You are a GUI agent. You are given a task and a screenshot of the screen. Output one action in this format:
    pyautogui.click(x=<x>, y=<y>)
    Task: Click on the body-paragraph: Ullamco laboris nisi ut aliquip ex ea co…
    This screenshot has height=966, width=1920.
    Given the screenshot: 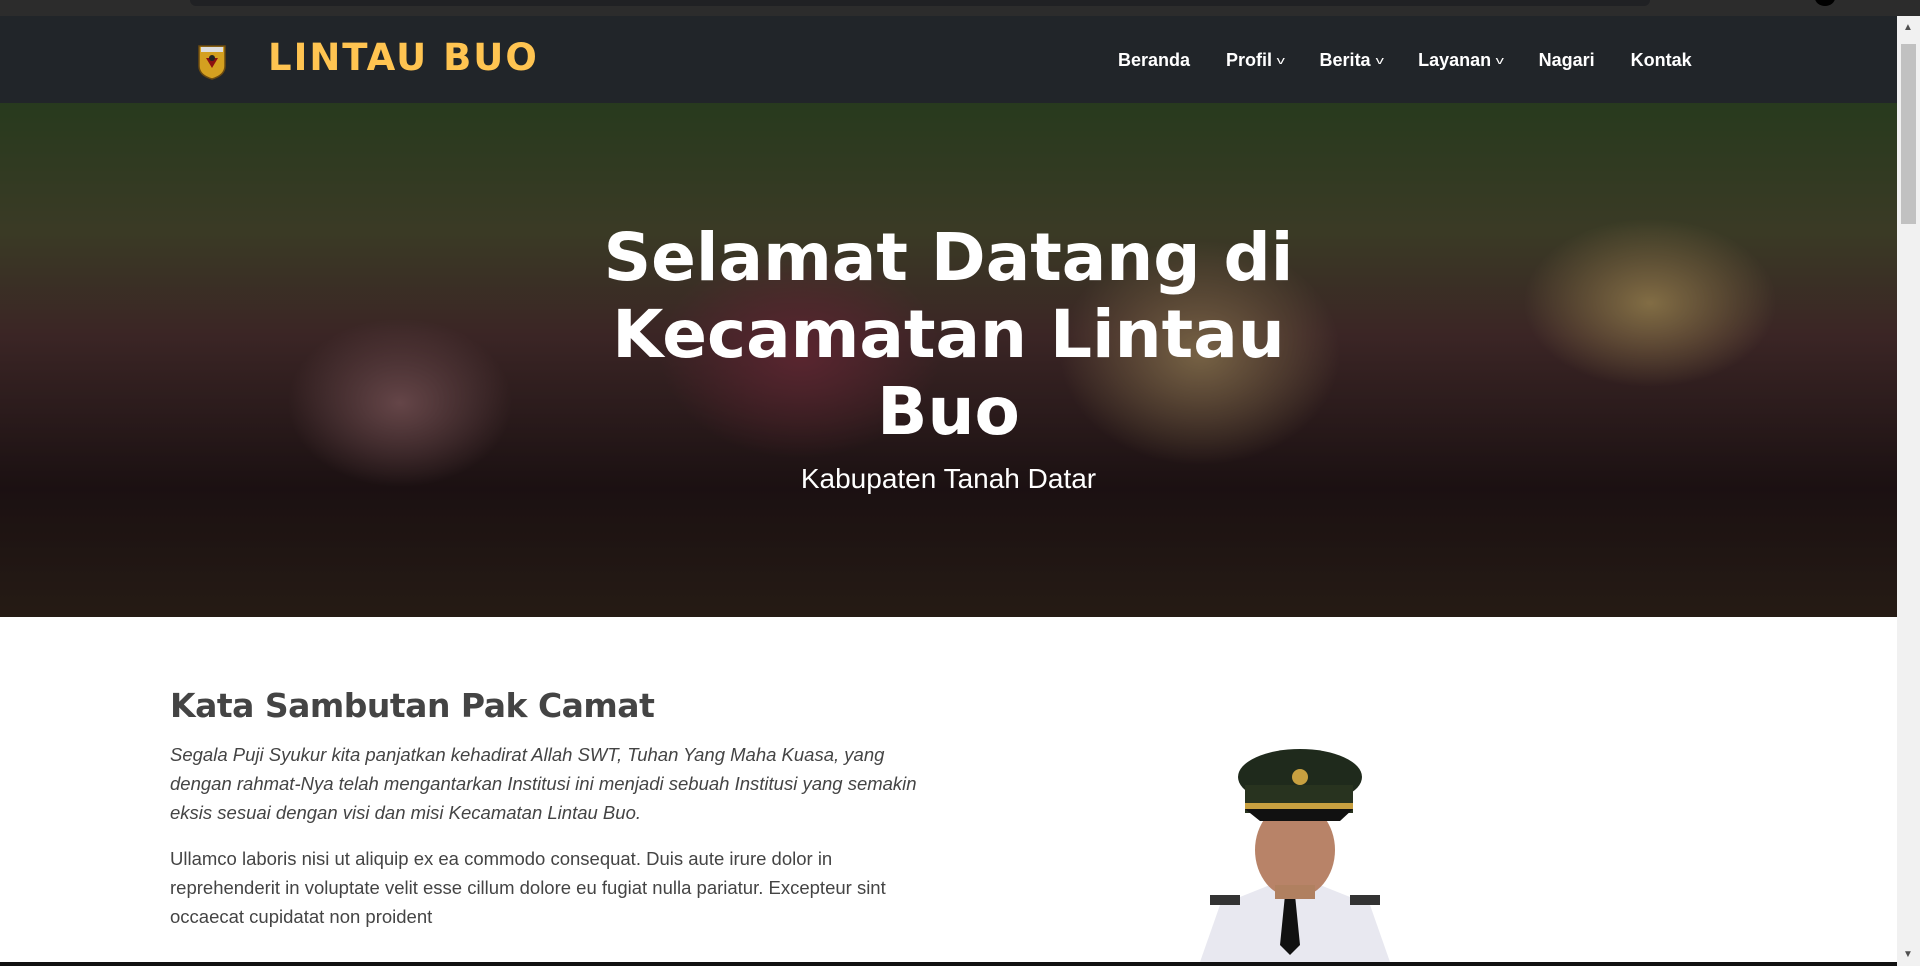 What is the action you would take?
    pyautogui.click(x=528, y=887)
    